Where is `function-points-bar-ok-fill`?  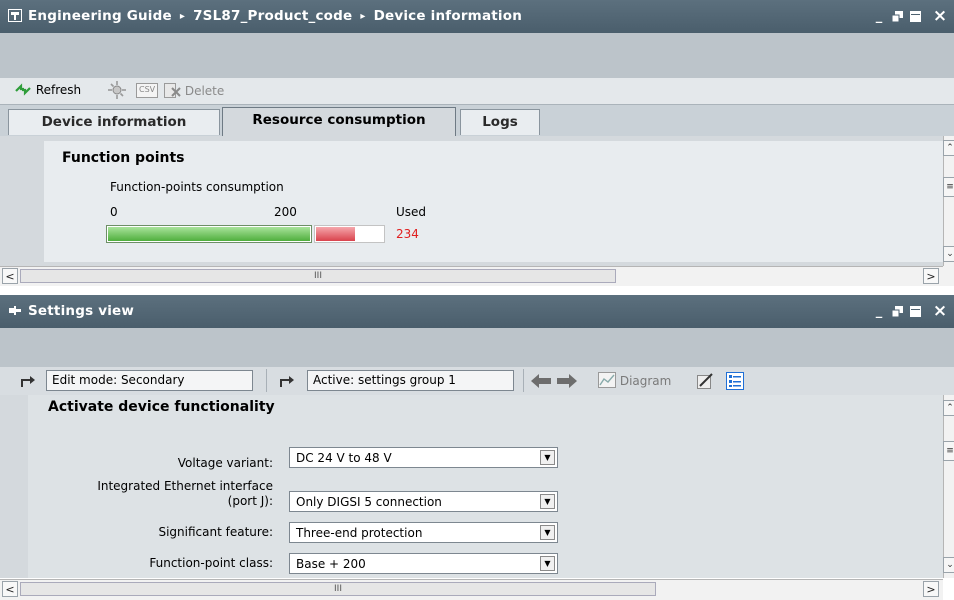 function-points-bar-ok-fill is located at coordinates (209, 234).